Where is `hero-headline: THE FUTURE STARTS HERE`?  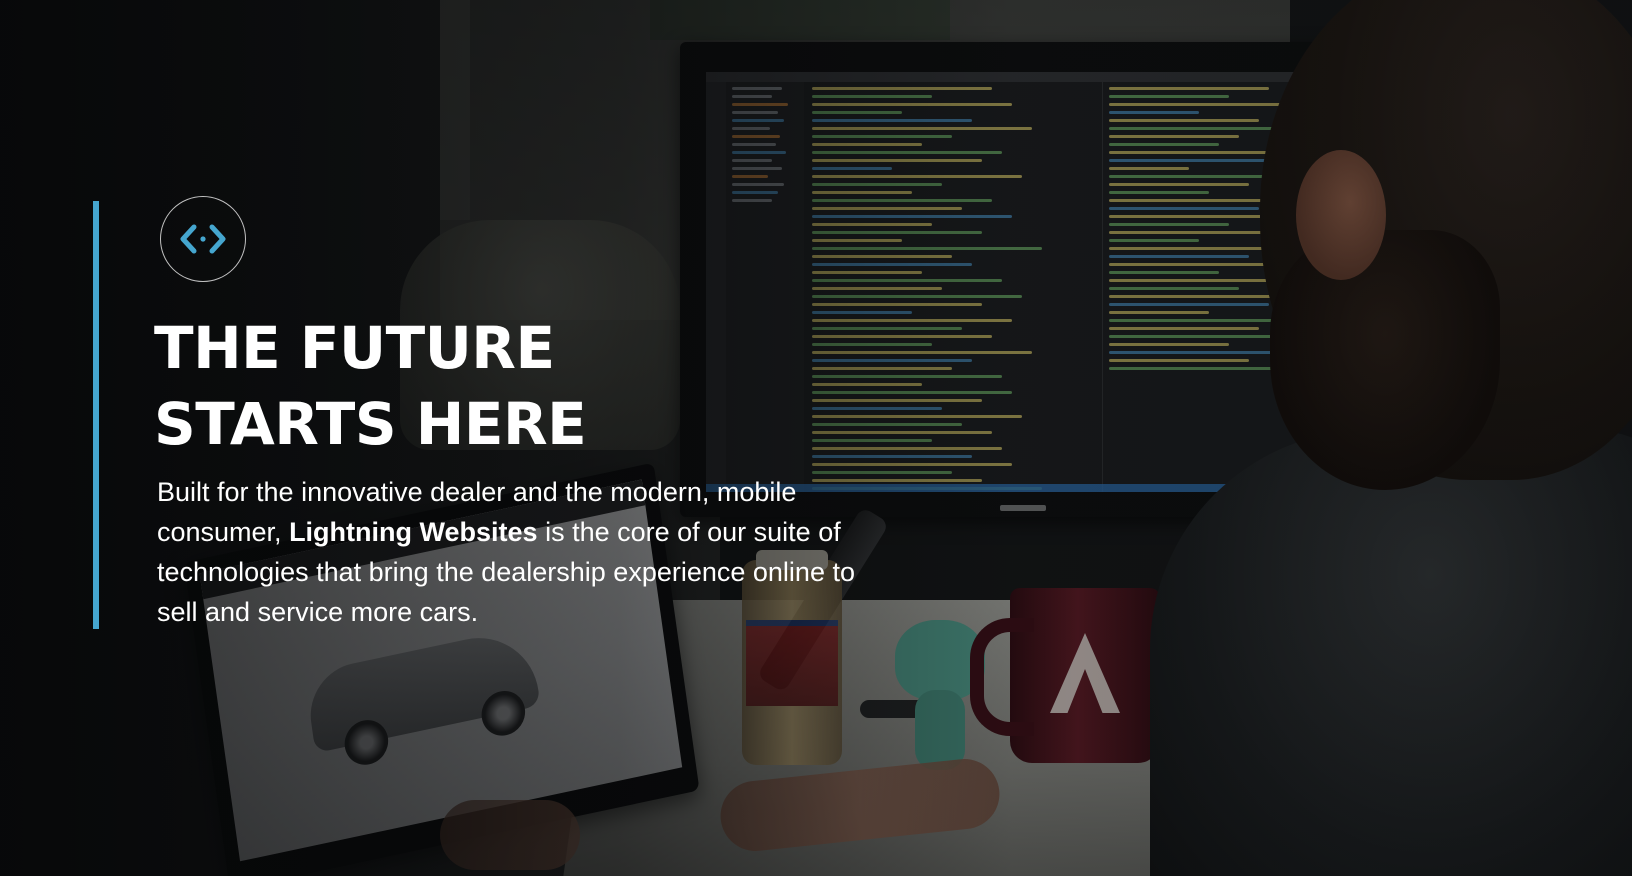 hero-headline: THE FUTURE STARTS HERE is located at coordinates (454, 386).